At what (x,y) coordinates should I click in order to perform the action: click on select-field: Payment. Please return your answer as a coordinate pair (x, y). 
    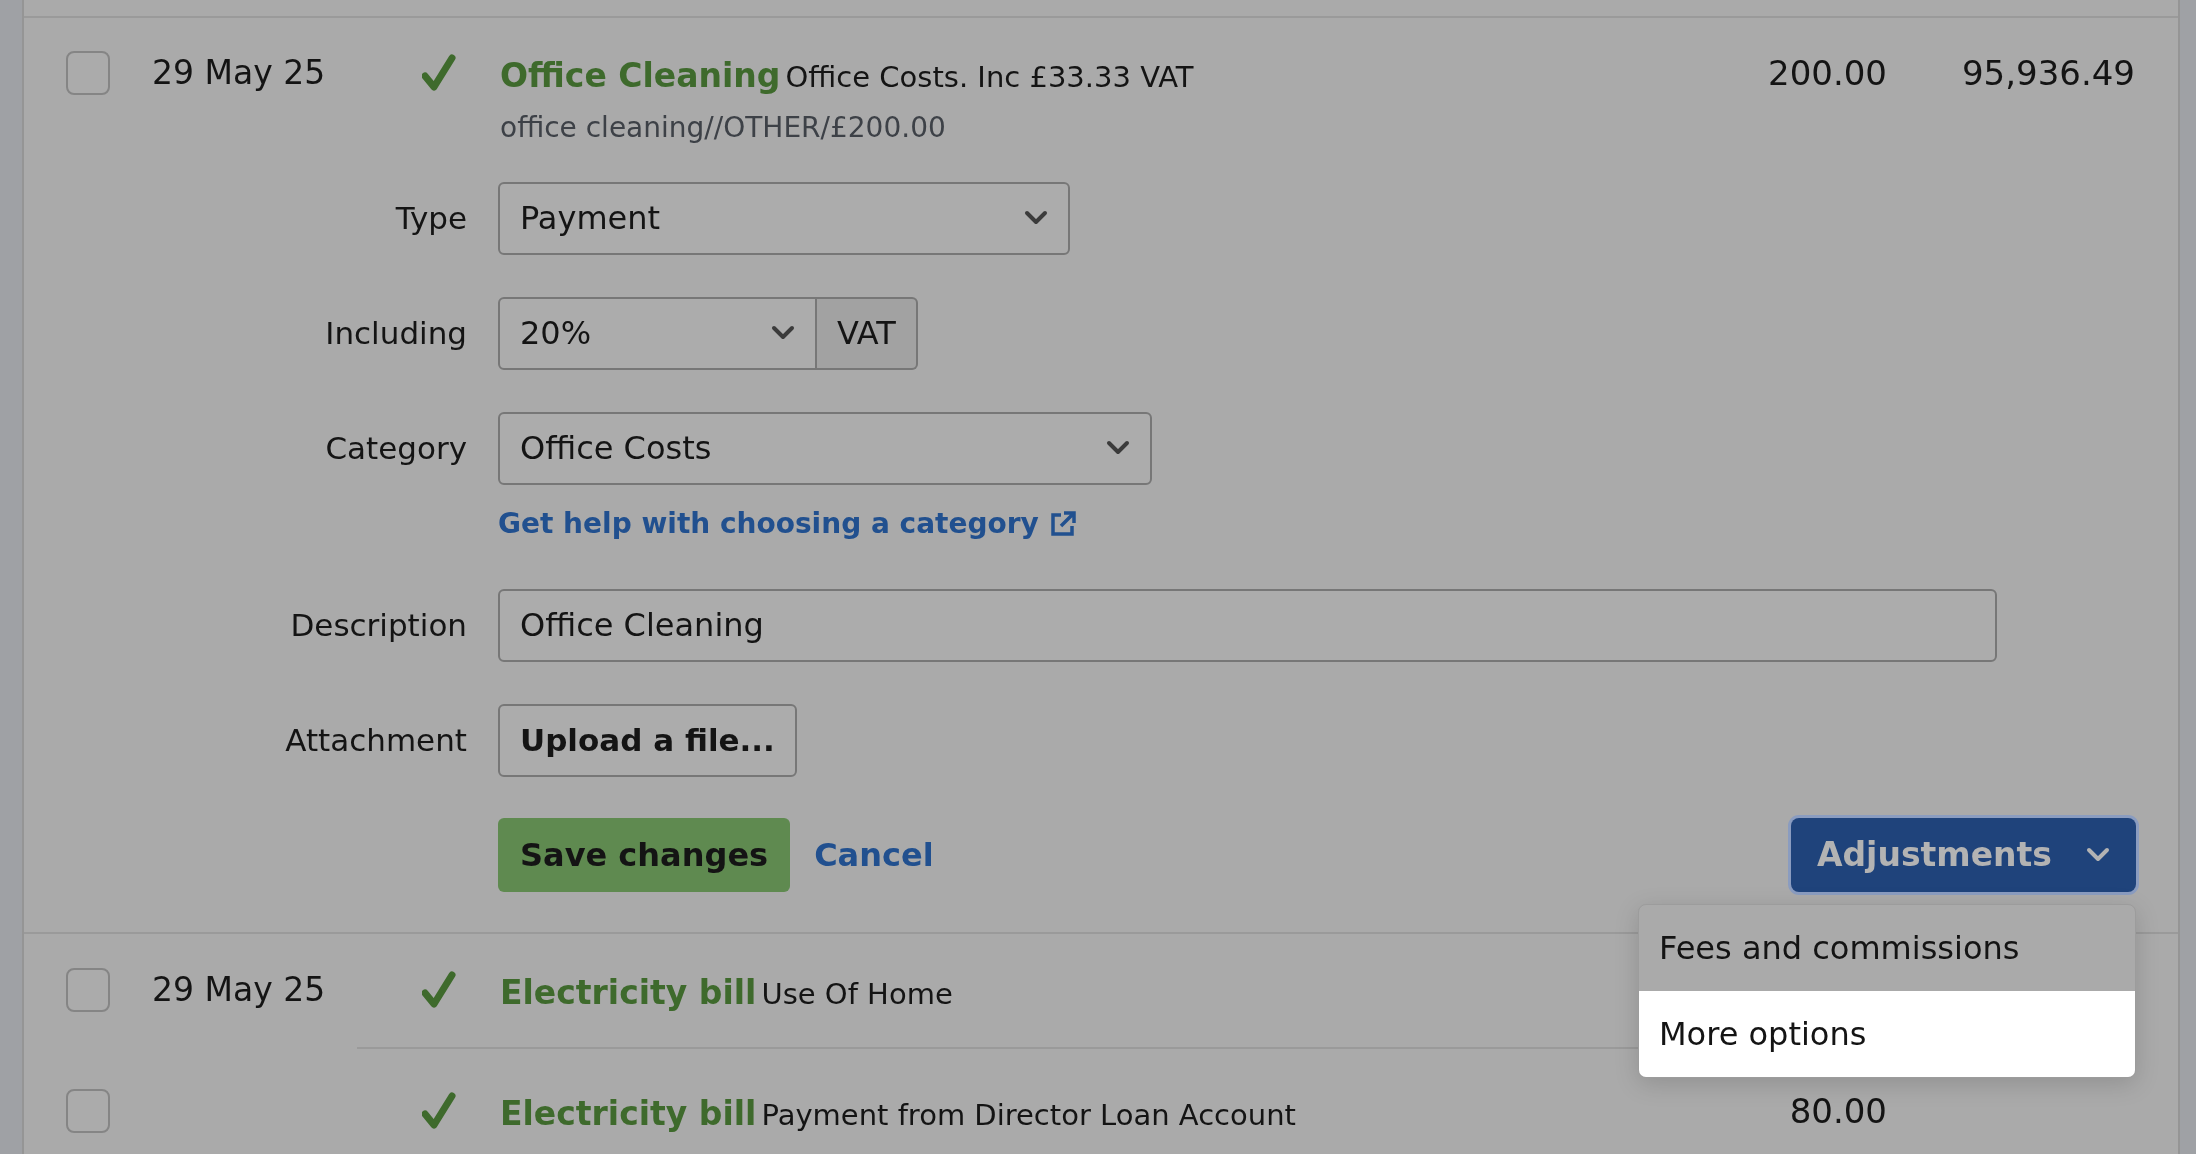
    Looking at the image, I should click on (784, 218).